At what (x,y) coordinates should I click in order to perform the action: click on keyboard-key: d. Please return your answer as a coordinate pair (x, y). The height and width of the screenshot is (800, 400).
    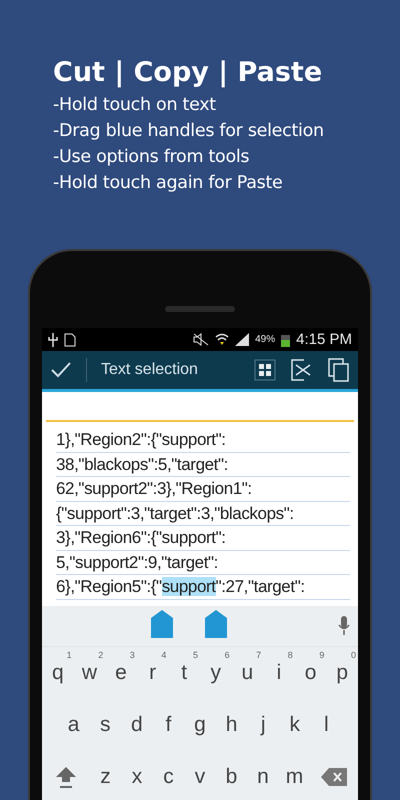
    Looking at the image, I should click on (137, 725).